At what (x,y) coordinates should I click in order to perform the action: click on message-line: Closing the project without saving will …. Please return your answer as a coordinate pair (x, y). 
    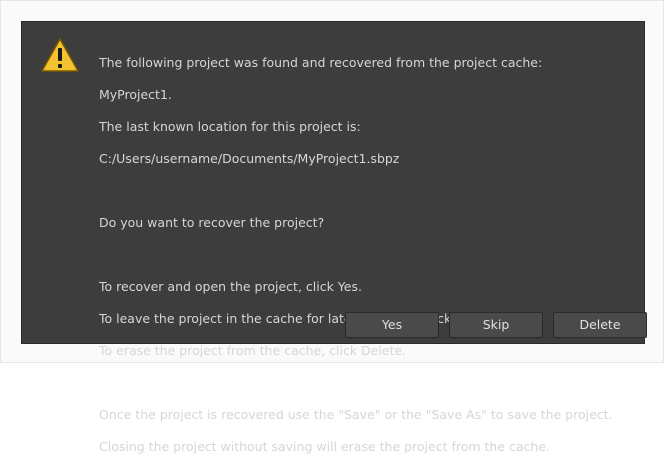
    Looking at the image, I should click on (325, 446).